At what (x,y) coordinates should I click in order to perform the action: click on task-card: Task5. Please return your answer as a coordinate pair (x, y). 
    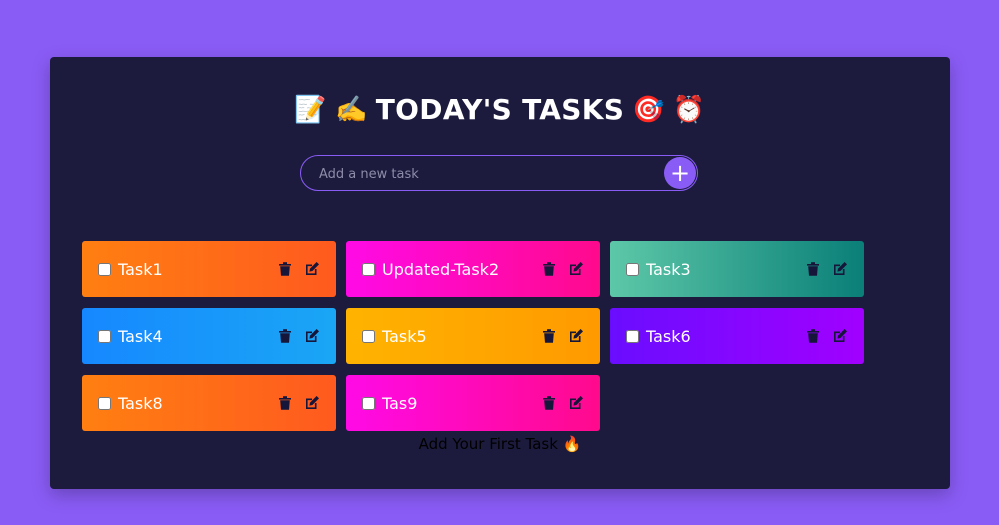
    Looking at the image, I should click on (473, 336).